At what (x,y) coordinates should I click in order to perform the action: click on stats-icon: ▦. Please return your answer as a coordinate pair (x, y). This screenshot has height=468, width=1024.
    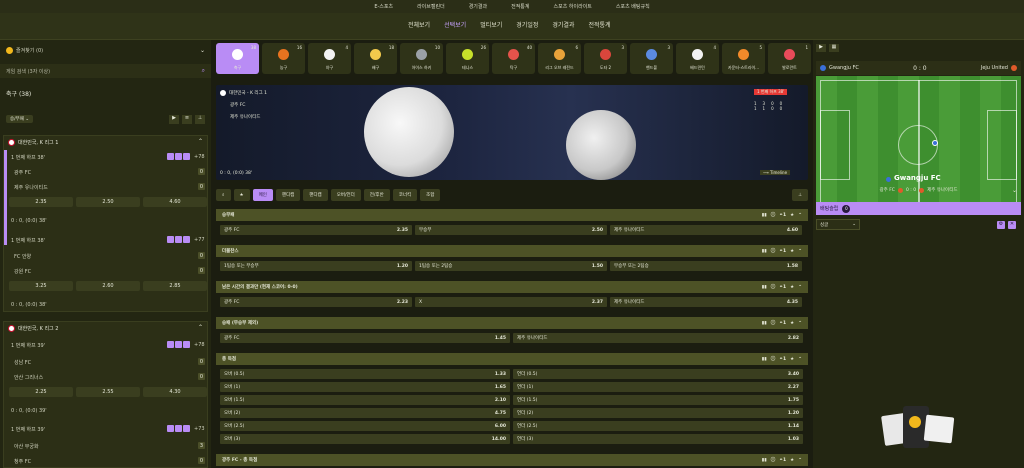
    Looking at the image, I should click on (834, 48).